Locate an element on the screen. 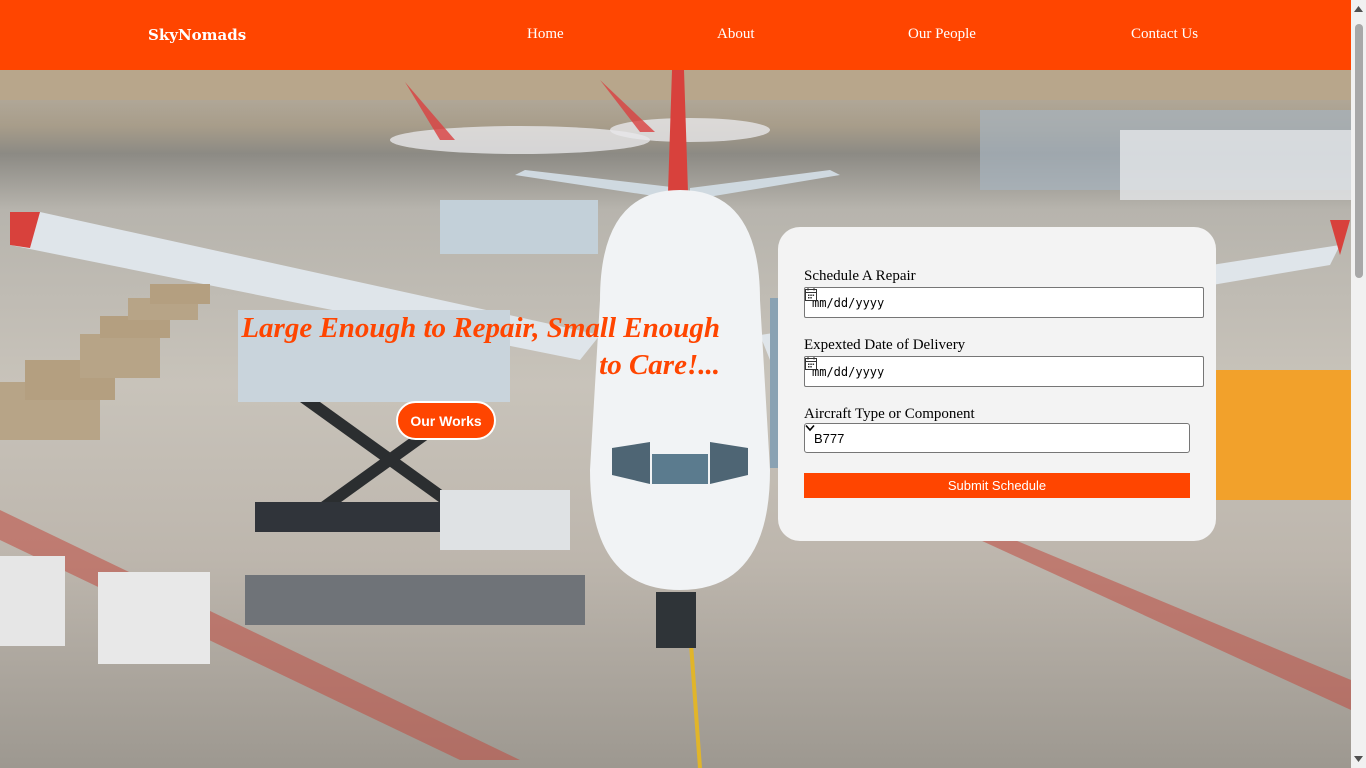 This screenshot has height=768, width=1366. nav-home: Home is located at coordinates (545, 34).